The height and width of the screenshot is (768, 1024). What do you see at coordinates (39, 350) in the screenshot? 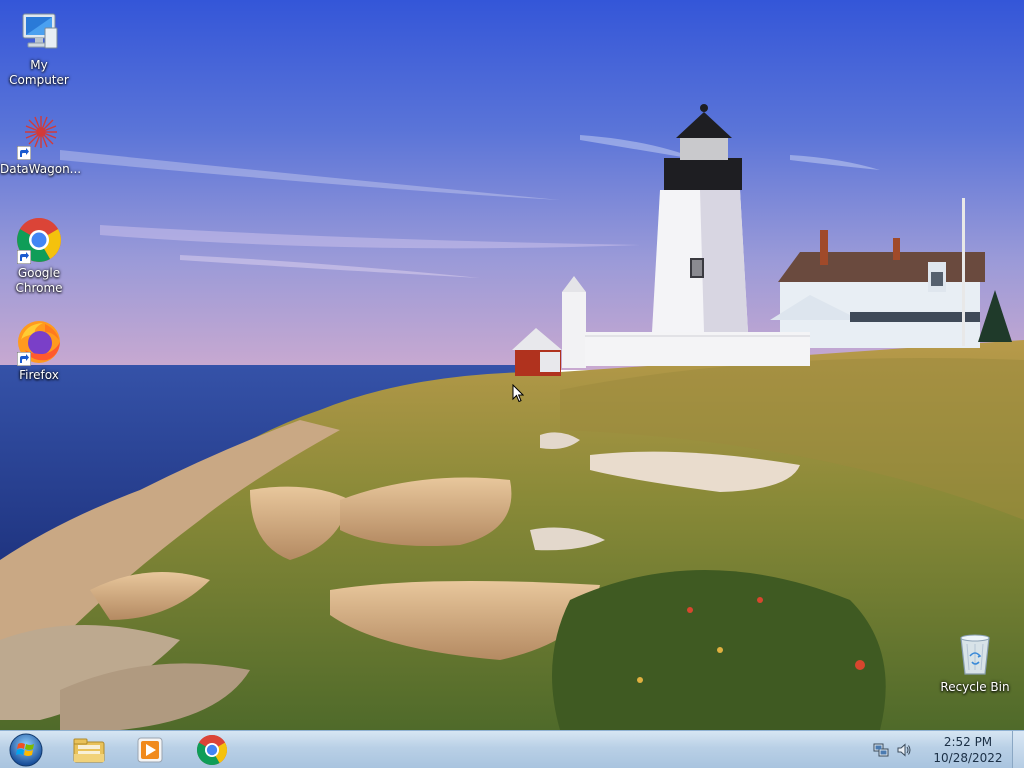
I see `desktop-icon-firefox: Firefox` at bounding box center [39, 350].